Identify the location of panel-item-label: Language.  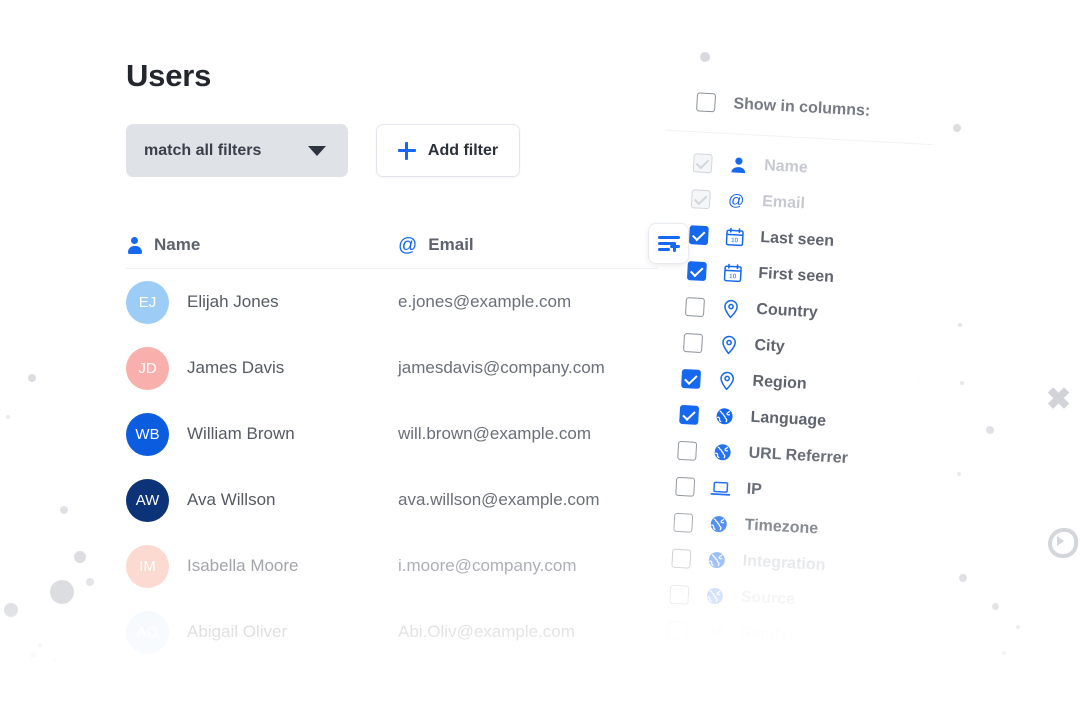
(788, 419).